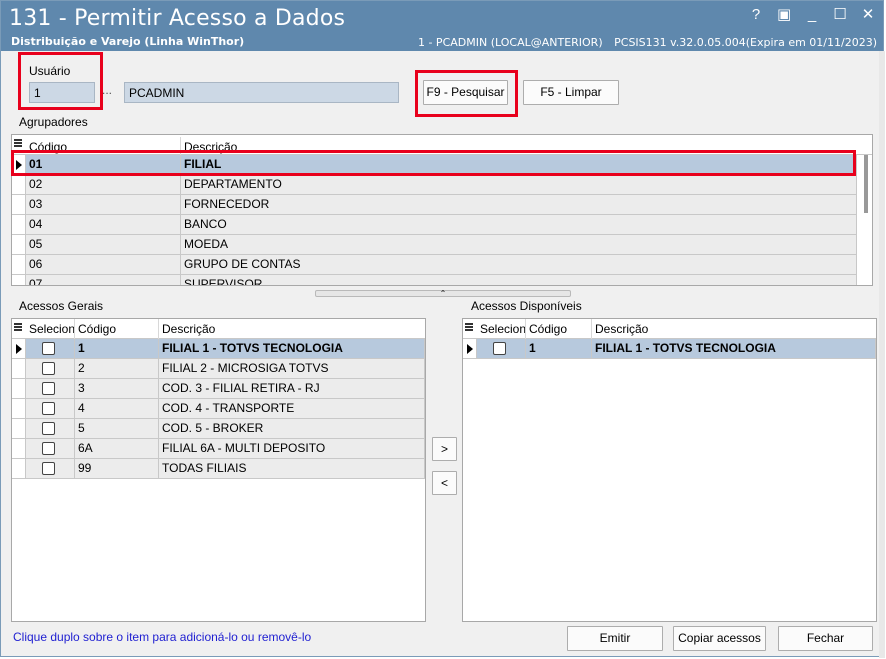  Describe the element at coordinates (526, 306) in the screenshot. I see `acessos-disponiveis-label: Acessos Disponíveis` at that location.